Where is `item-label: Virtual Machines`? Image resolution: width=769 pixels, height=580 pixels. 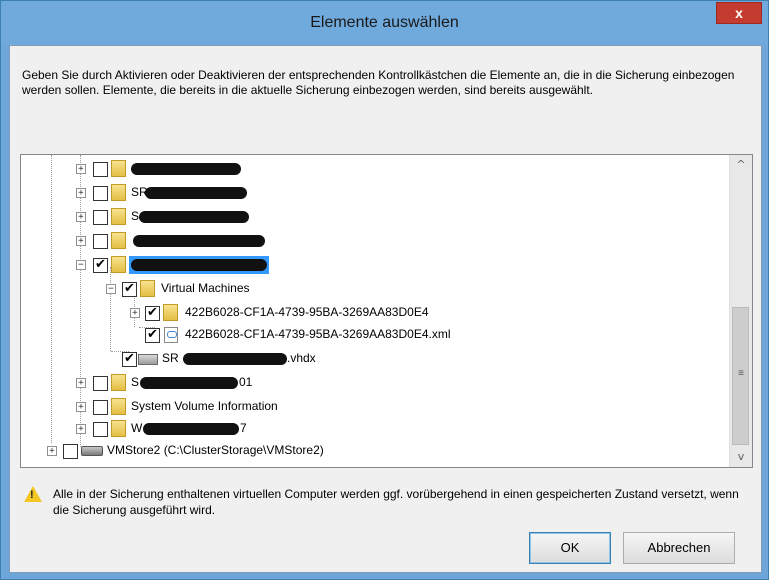 item-label: Virtual Machines is located at coordinates (205, 288).